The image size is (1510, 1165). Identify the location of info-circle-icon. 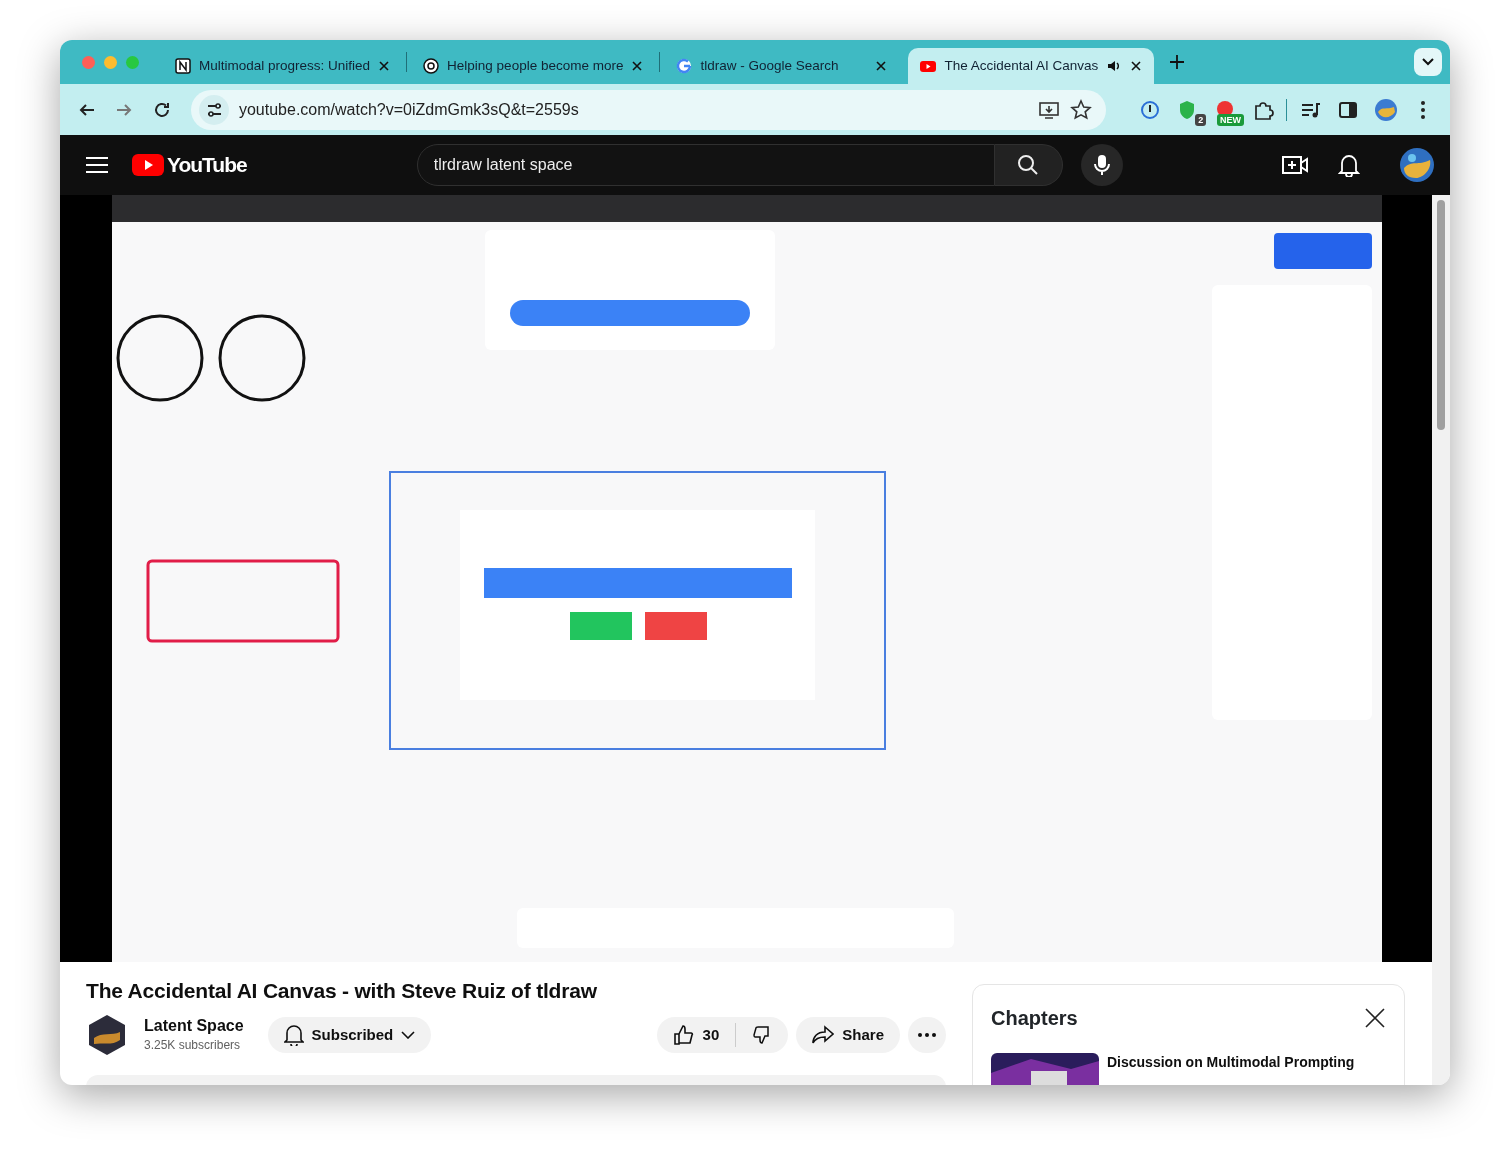
(1149, 109).